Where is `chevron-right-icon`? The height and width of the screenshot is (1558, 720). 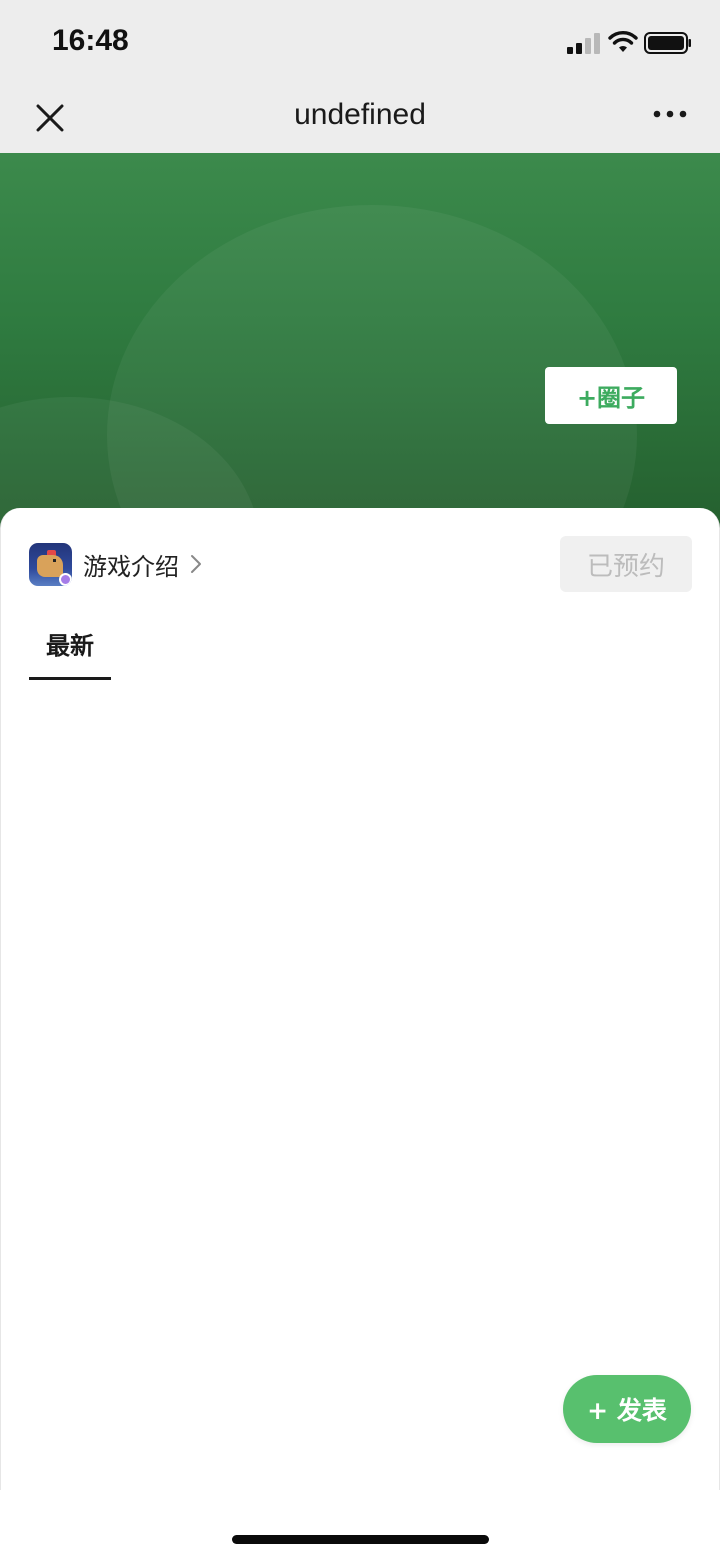
chevron-right-icon is located at coordinates (196, 564).